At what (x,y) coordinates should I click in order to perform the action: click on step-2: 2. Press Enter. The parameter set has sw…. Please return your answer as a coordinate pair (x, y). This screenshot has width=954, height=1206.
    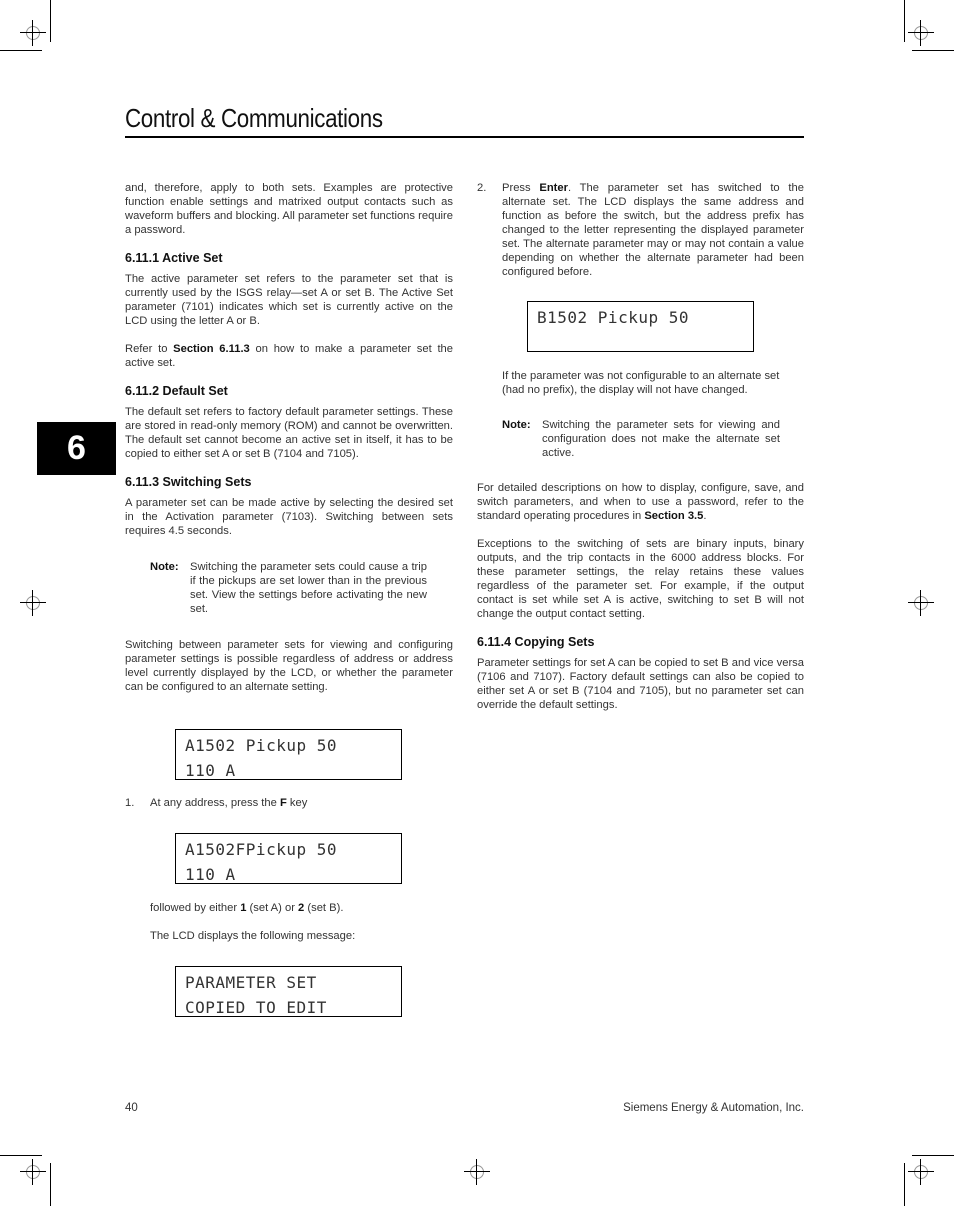
    Looking at the image, I should click on (640, 230).